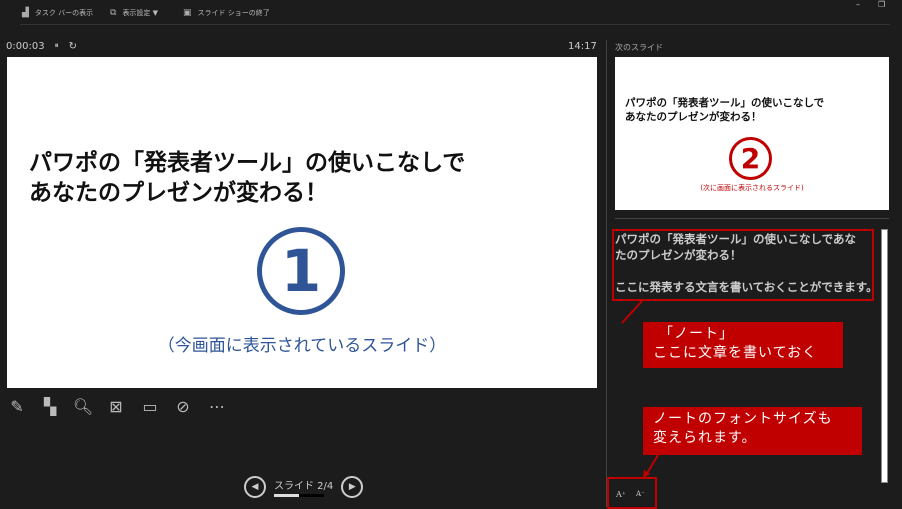 The height and width of the screenshot is (509, 902). I want to click on end-show-icon: ▣, so click(187, 13).